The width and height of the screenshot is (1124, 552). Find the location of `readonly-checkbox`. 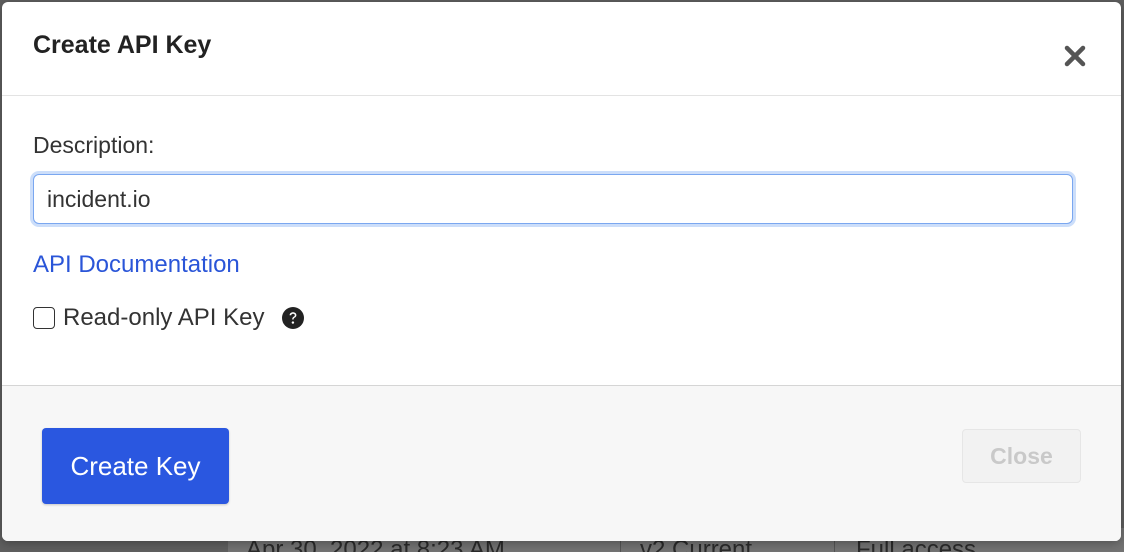

readonly-checkbox is located at coordinates (44, 318).